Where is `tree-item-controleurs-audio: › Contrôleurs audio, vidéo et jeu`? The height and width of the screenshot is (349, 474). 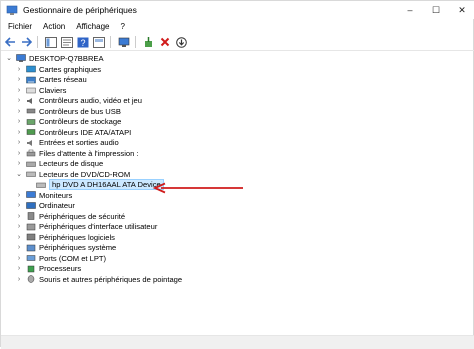 tree-item-controleurs-audio: › Contrôleurs audio, vidéo et jeu is located at coordinates (78, 101).